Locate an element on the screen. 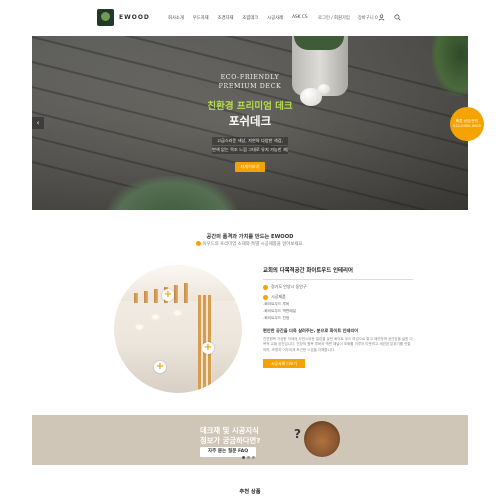 The image size is (500, 500). case-products: 시공제품 is located at coordinates (338, 297).